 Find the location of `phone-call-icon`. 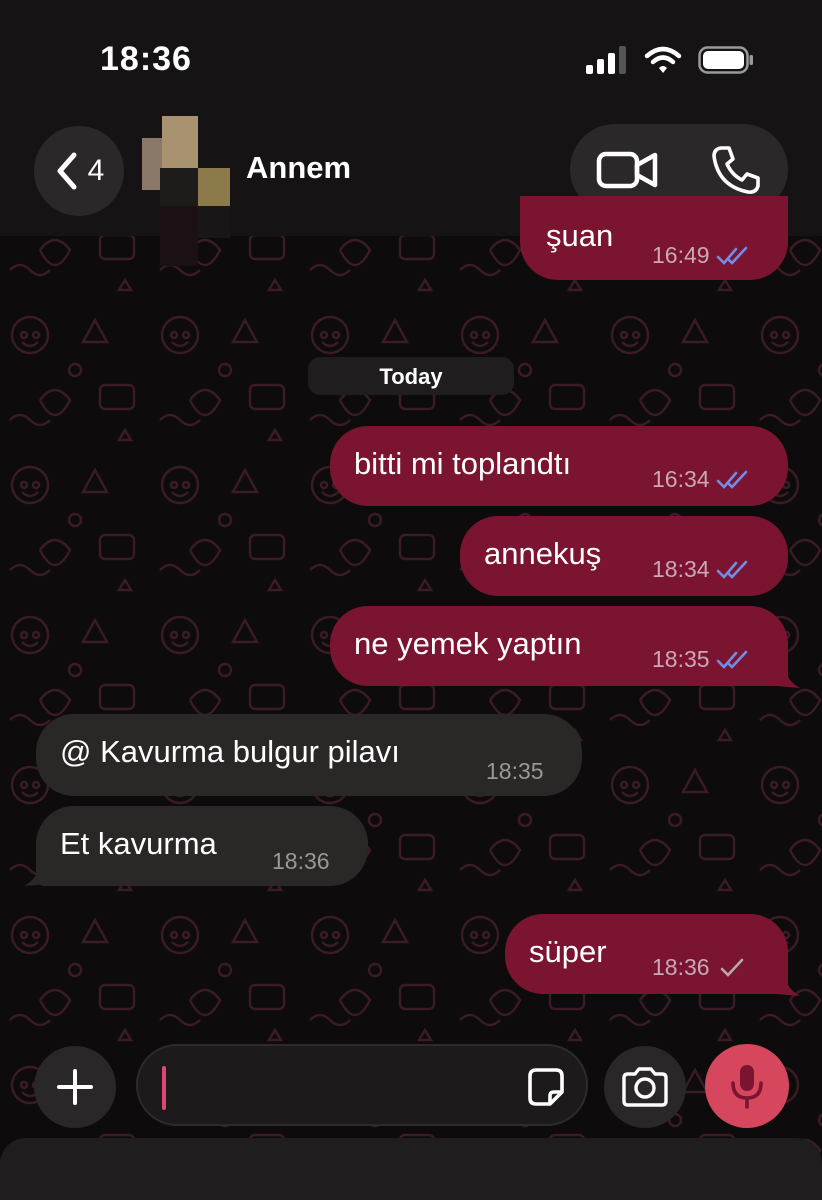

phone-call-icon is located at coordinates (736, 170).